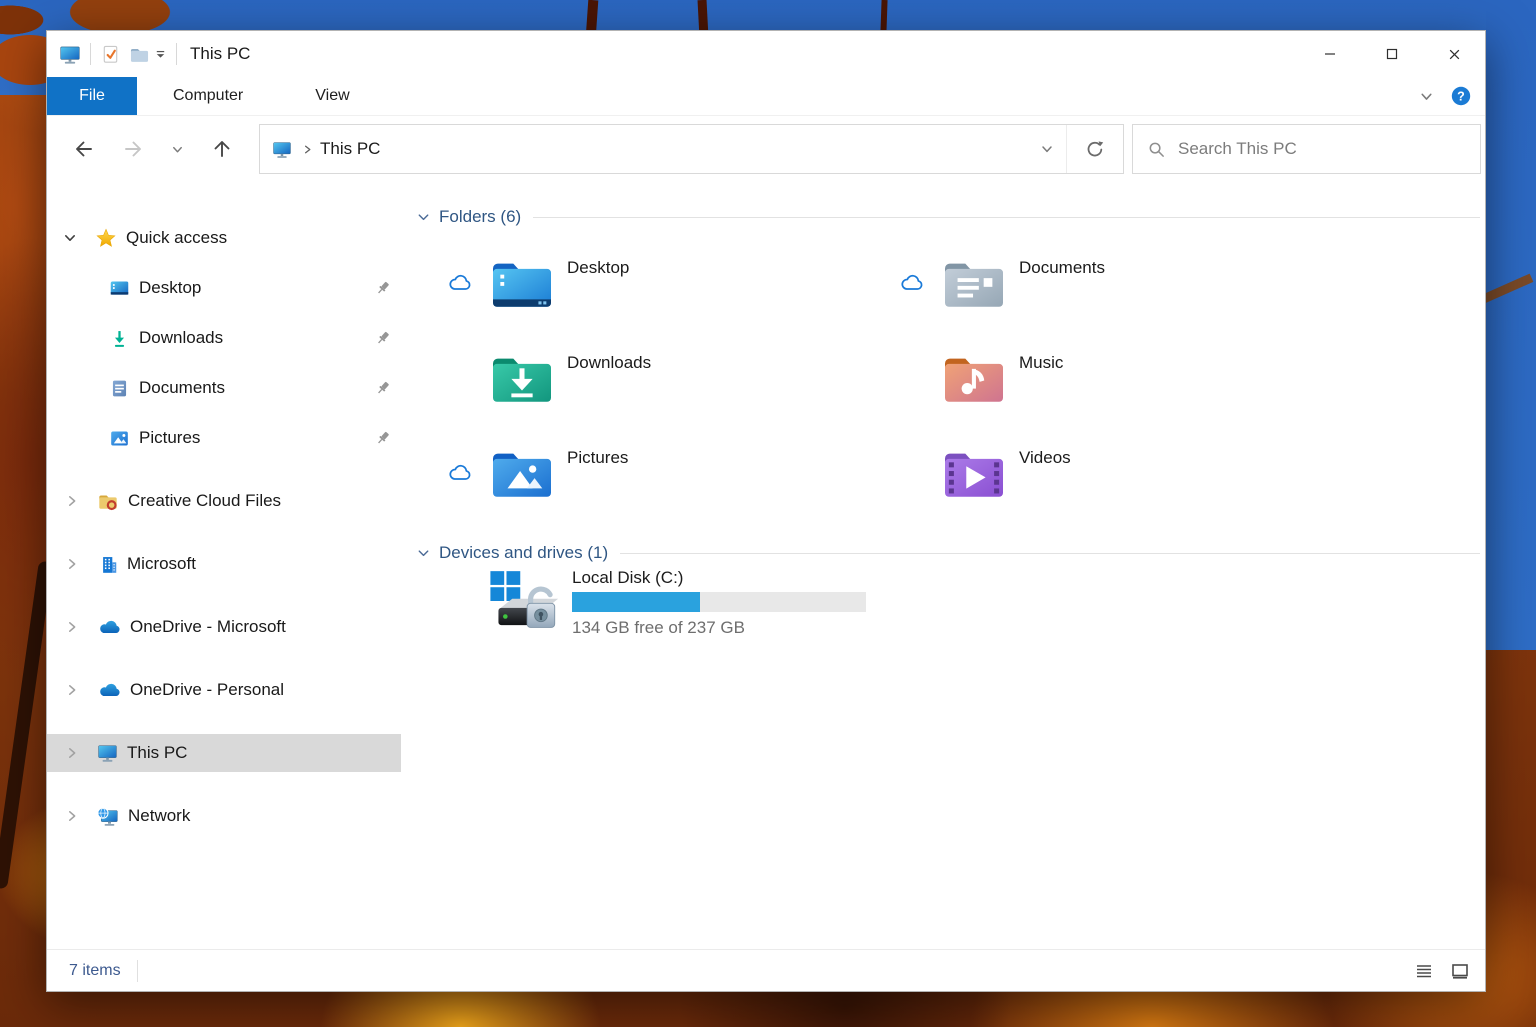  I want to click on folder-tile-label: Downloads, so click(609, 362).